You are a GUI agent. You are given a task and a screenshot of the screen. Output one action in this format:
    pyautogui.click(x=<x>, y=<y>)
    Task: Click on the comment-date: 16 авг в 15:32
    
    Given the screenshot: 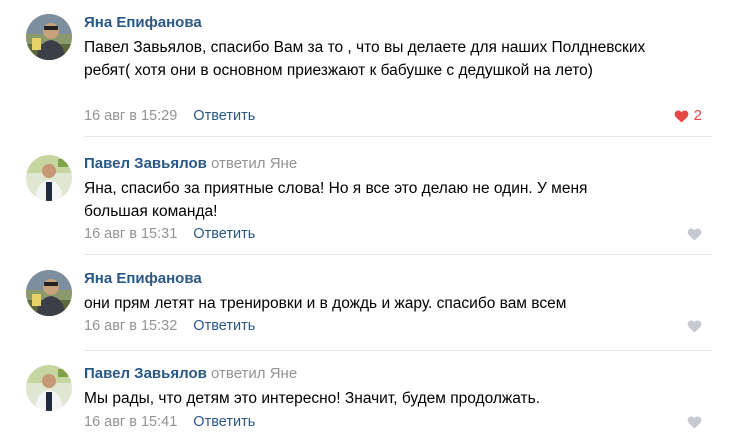 What is the action you would take?
    pyautogui.click(x=130, y=326)
    